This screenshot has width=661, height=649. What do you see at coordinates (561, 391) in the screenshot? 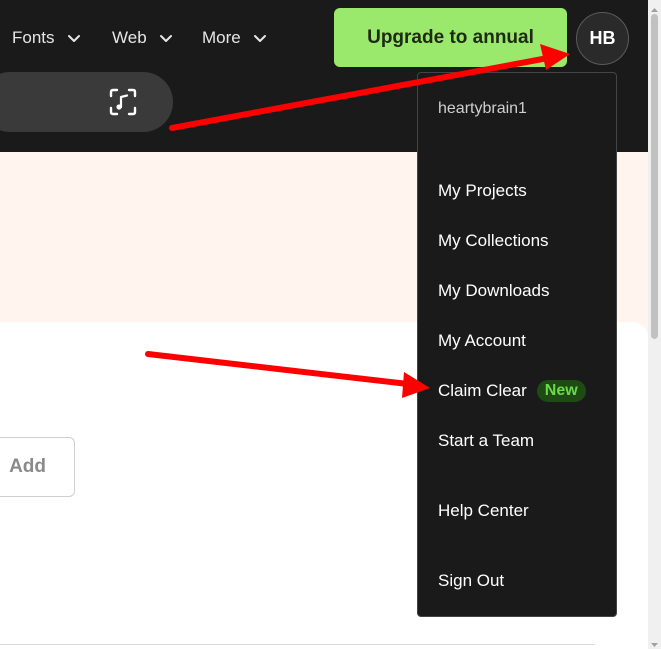
I see `new-badge: New` at bounding box center [561, 391].